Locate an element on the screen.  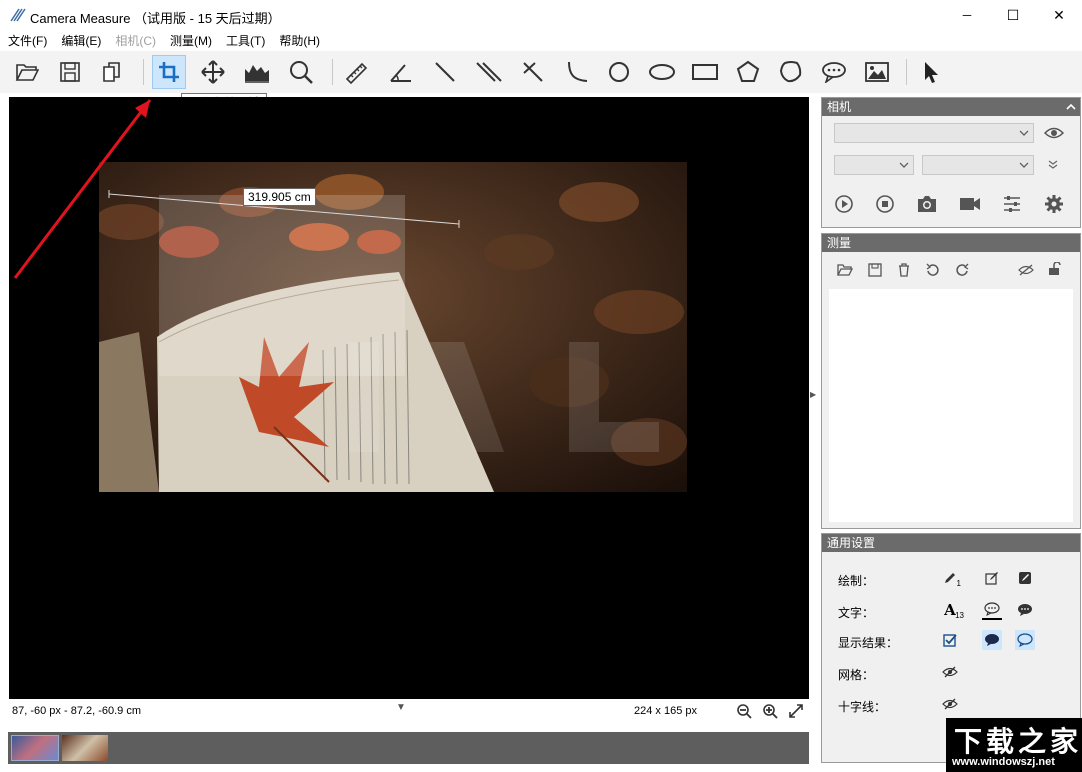
redo-icon is located at coordinates (962, 270).